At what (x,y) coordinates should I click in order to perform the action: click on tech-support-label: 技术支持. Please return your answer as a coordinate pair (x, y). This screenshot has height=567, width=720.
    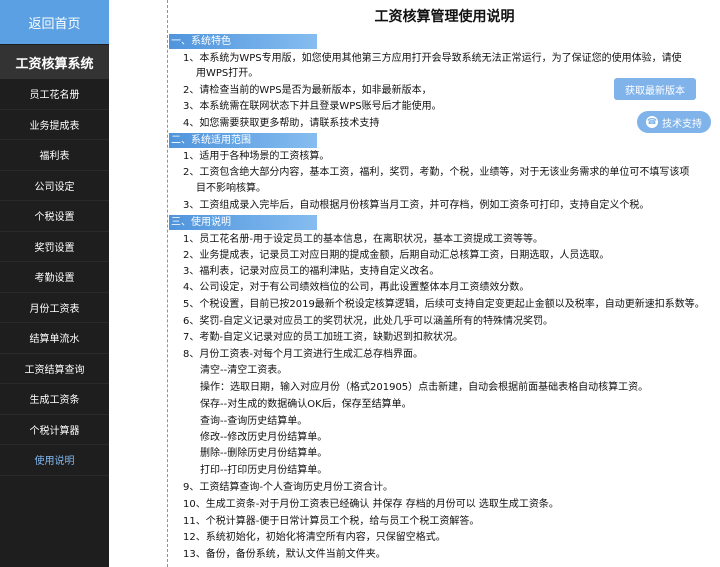
    Looking at the image, I should click on (682, 124).